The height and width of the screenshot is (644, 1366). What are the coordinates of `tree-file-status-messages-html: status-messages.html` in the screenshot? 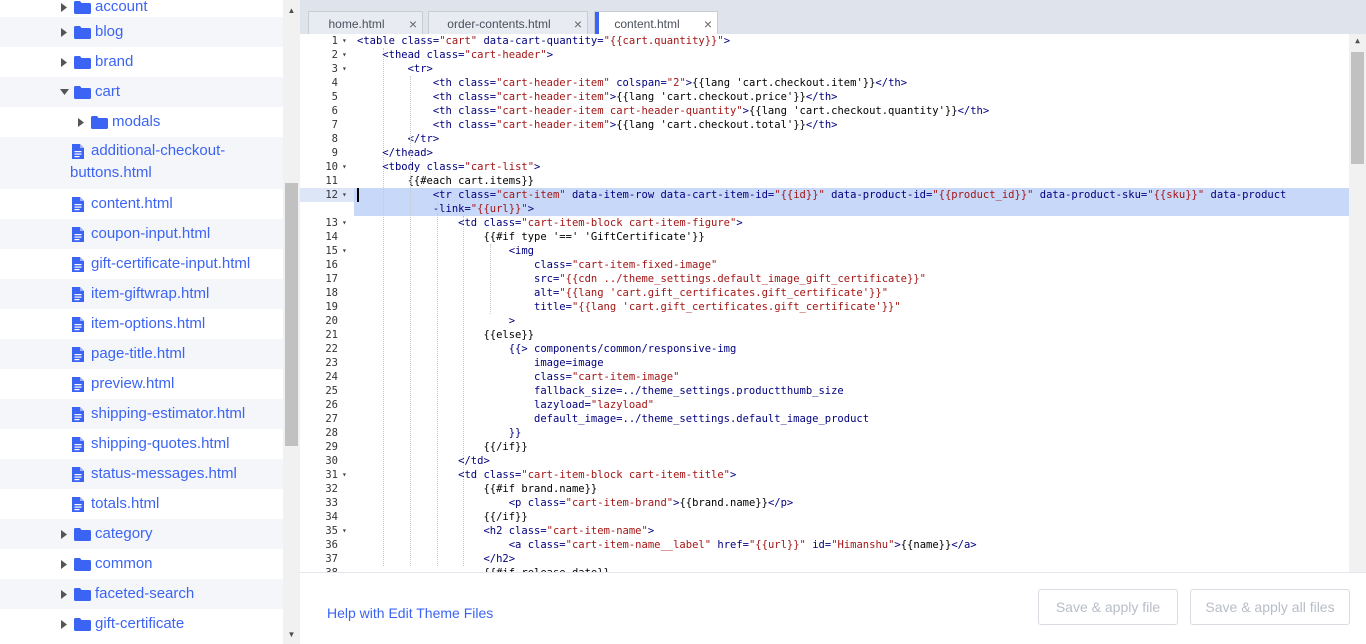 It's located at (141, 474).